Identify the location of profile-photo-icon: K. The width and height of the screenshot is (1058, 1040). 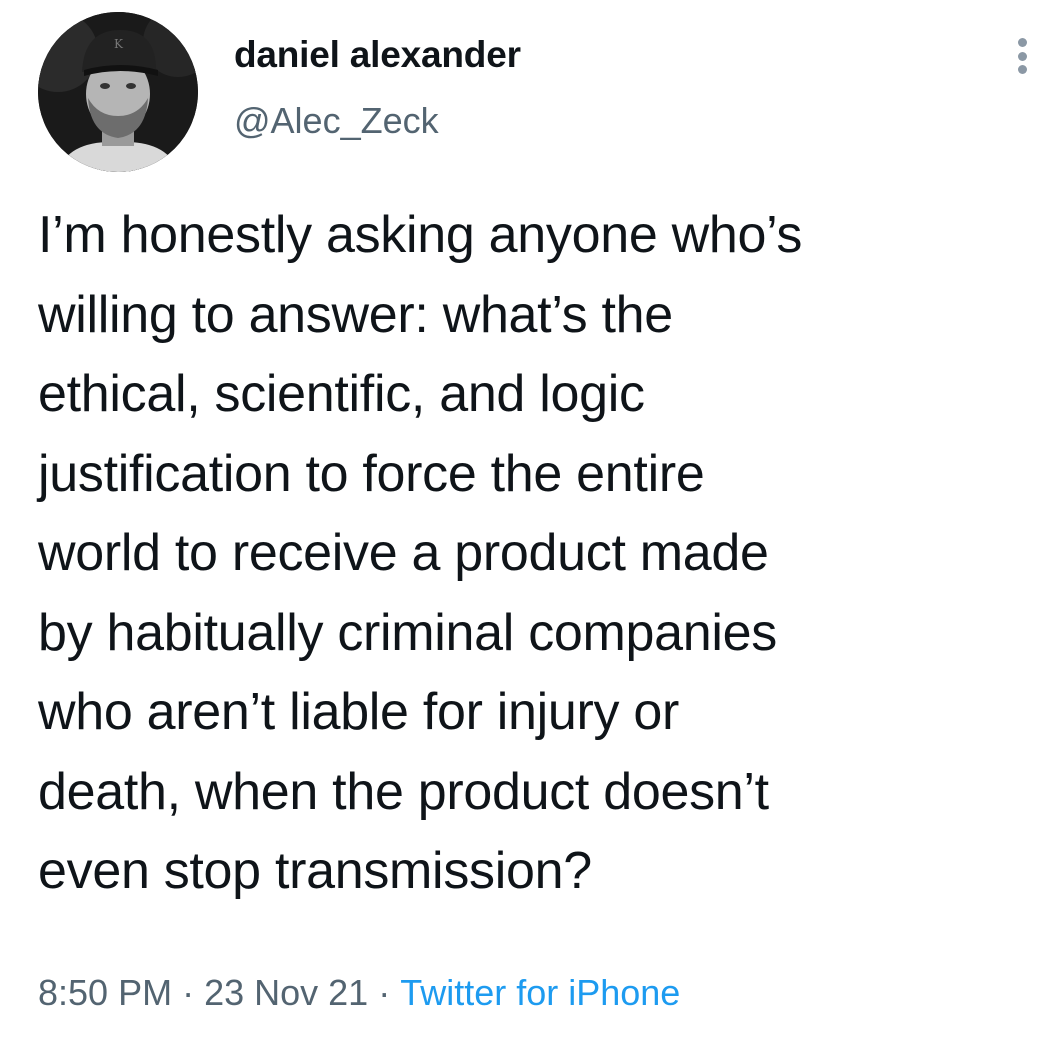
(118, 92).